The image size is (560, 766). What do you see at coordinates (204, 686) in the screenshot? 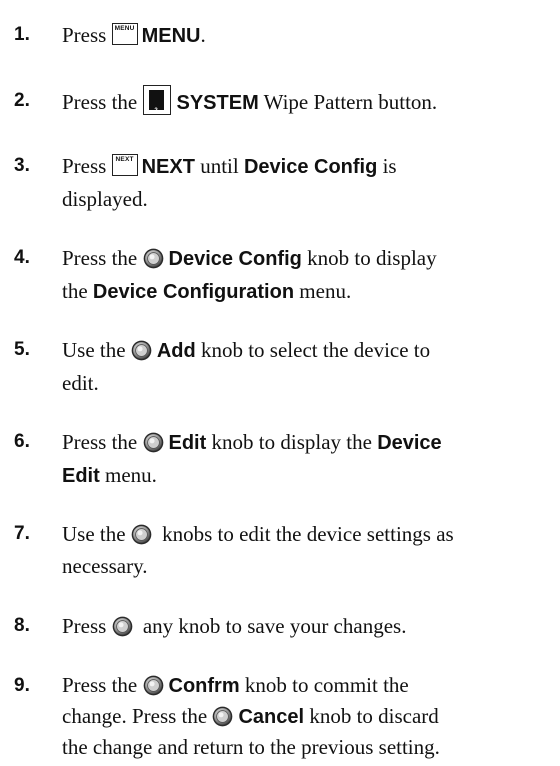
I see `ui-label-confrm: Confrm` at bounding box center [204, 686].